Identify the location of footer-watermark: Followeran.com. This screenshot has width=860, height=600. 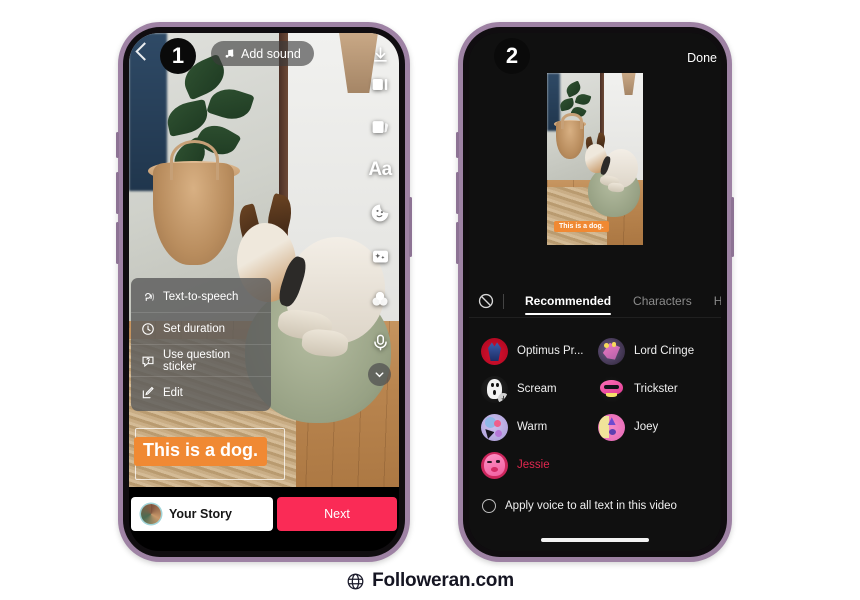
(430, 581).